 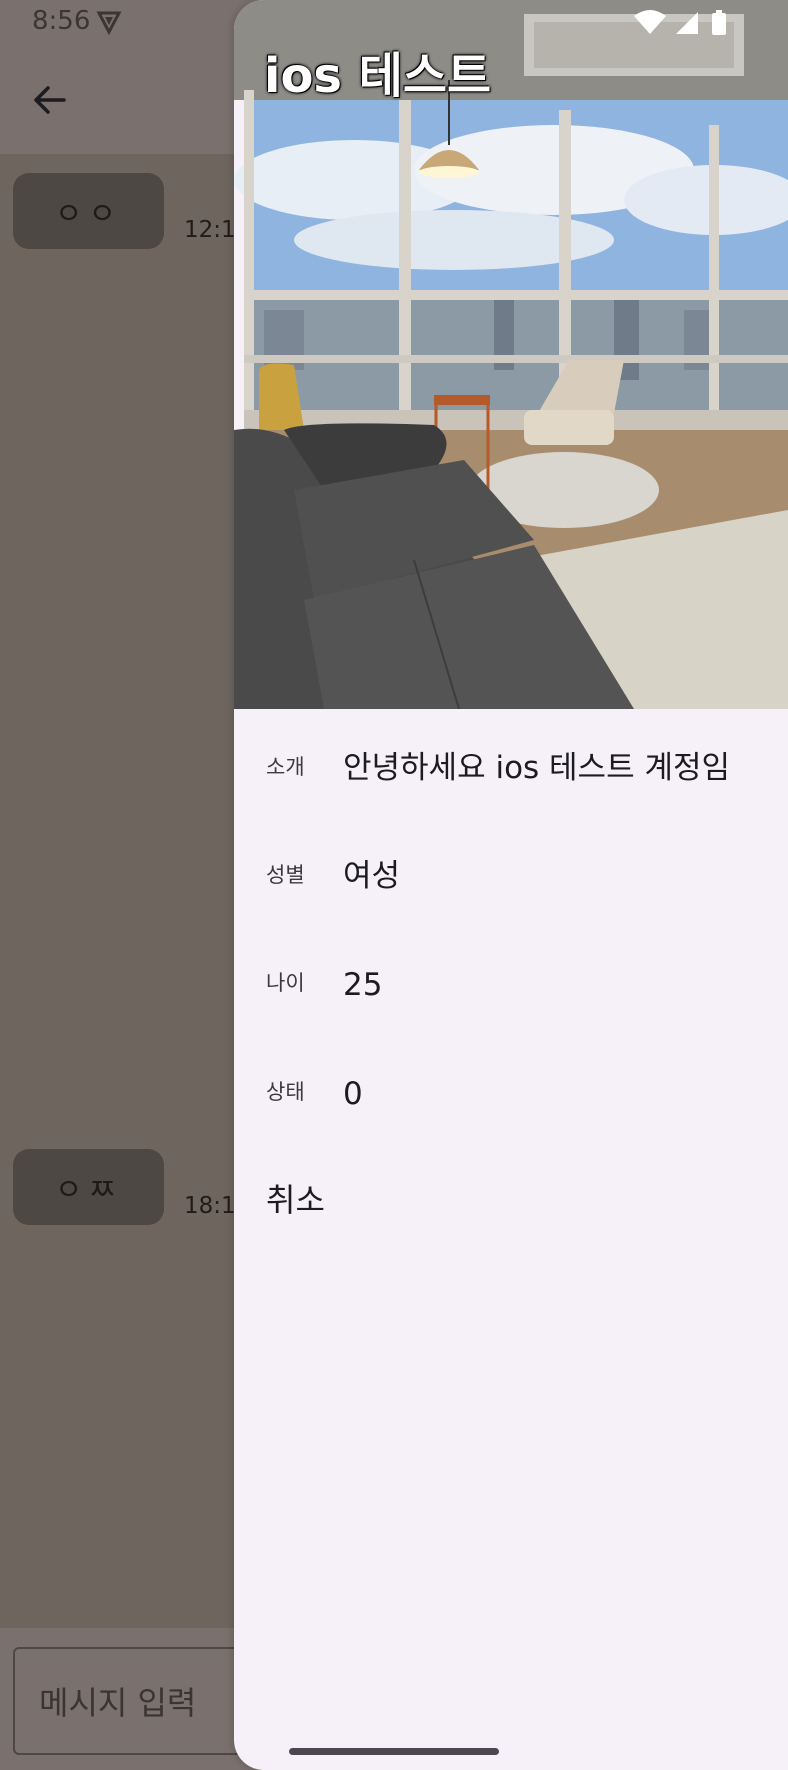 I want to click on info-value: 25, so click(x=363, y=985).